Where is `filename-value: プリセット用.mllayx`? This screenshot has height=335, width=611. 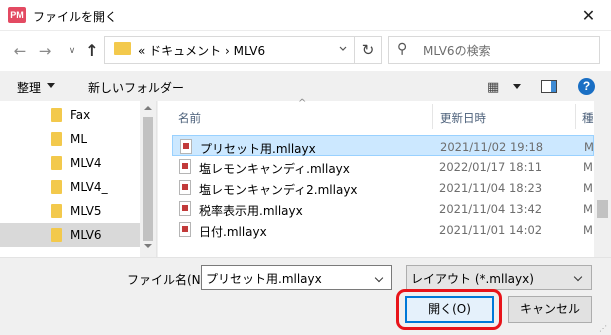
filename-value: プリセット用.mllayx is located at coordinates (264, 278).